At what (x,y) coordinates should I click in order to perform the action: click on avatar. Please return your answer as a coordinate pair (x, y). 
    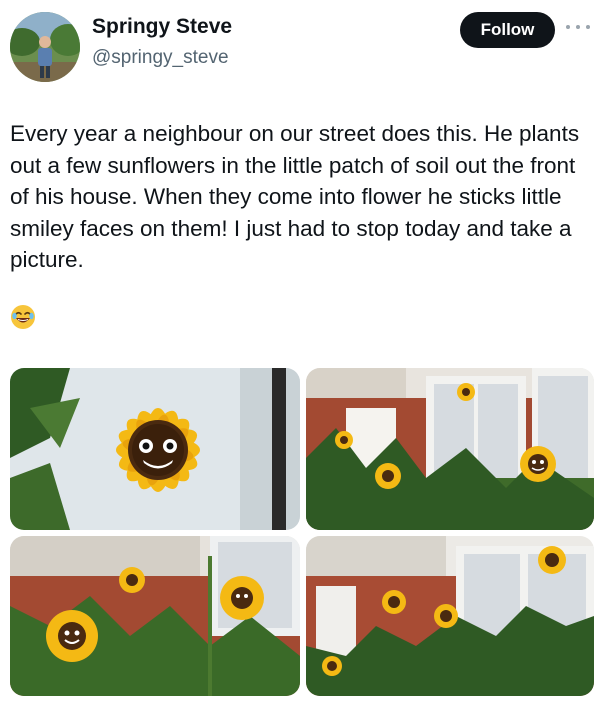
    Looking at the image, I should click on (45, 47).